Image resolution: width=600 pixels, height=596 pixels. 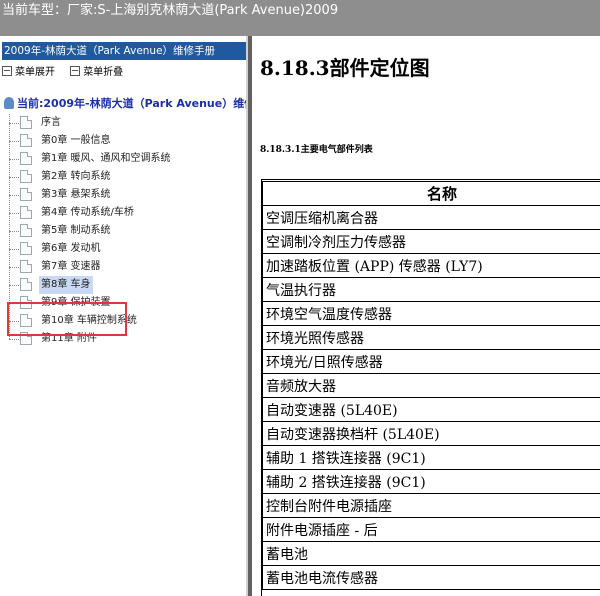 What do you see at coordinates (76, 230) in the screenshot?
I see `tree-item-label: 第5章 制动系统` at bounding box center [76, 230].